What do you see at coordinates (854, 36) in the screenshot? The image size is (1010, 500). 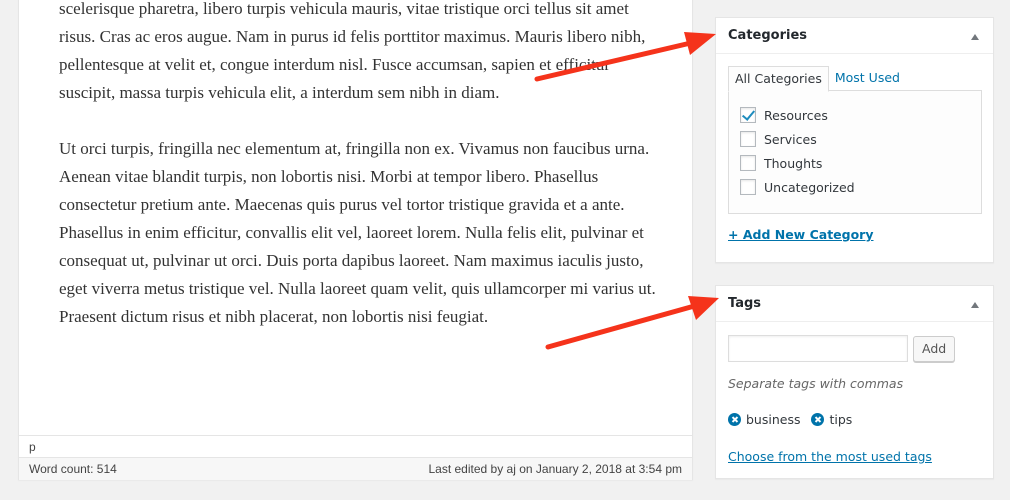 I see `categories-box-header: Categories` at bounding box center [854, 36].